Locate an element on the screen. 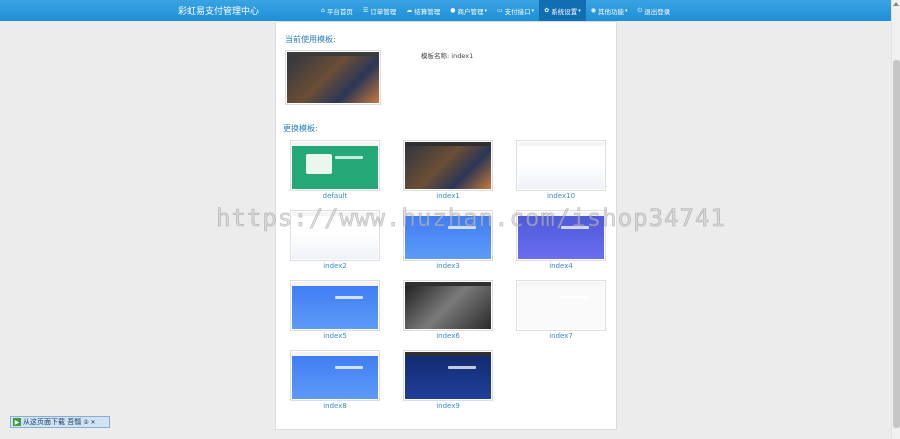 Image resolution: width=900 pixels, height=439 pixels. template-card: index4 is located at coordinates (561, 240).